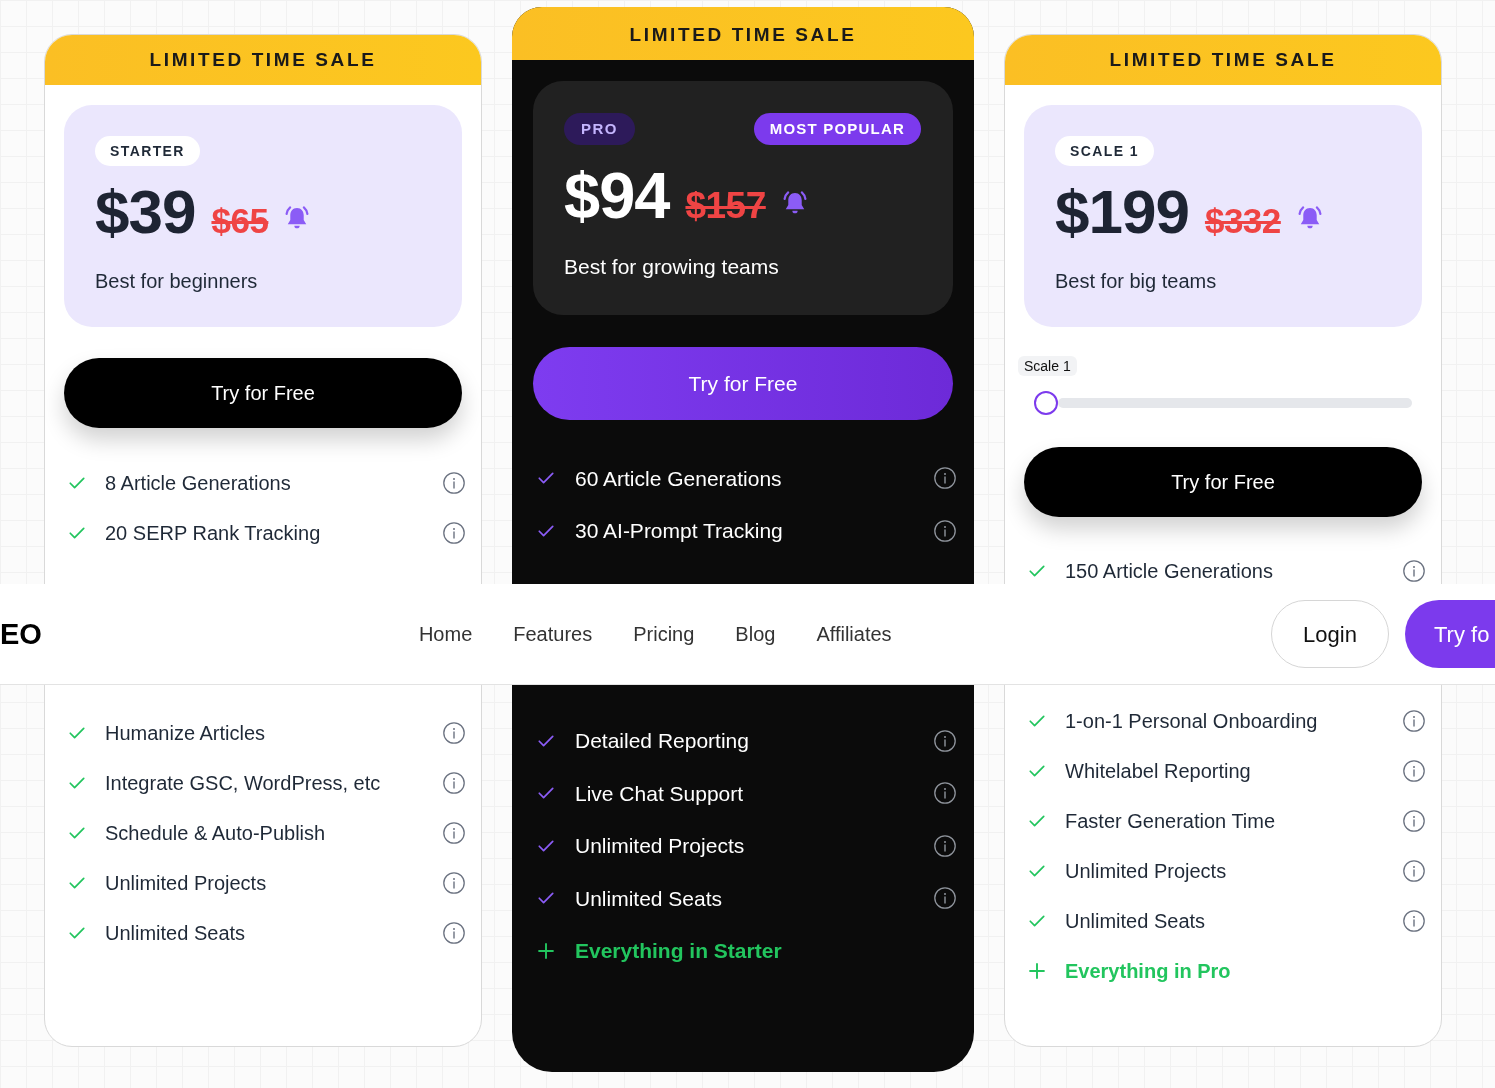 This screenshot has width=1495, height=1088. Describe the element at coordinates (240, 220) in the screenshot. I see `original-price: $65` at that location.